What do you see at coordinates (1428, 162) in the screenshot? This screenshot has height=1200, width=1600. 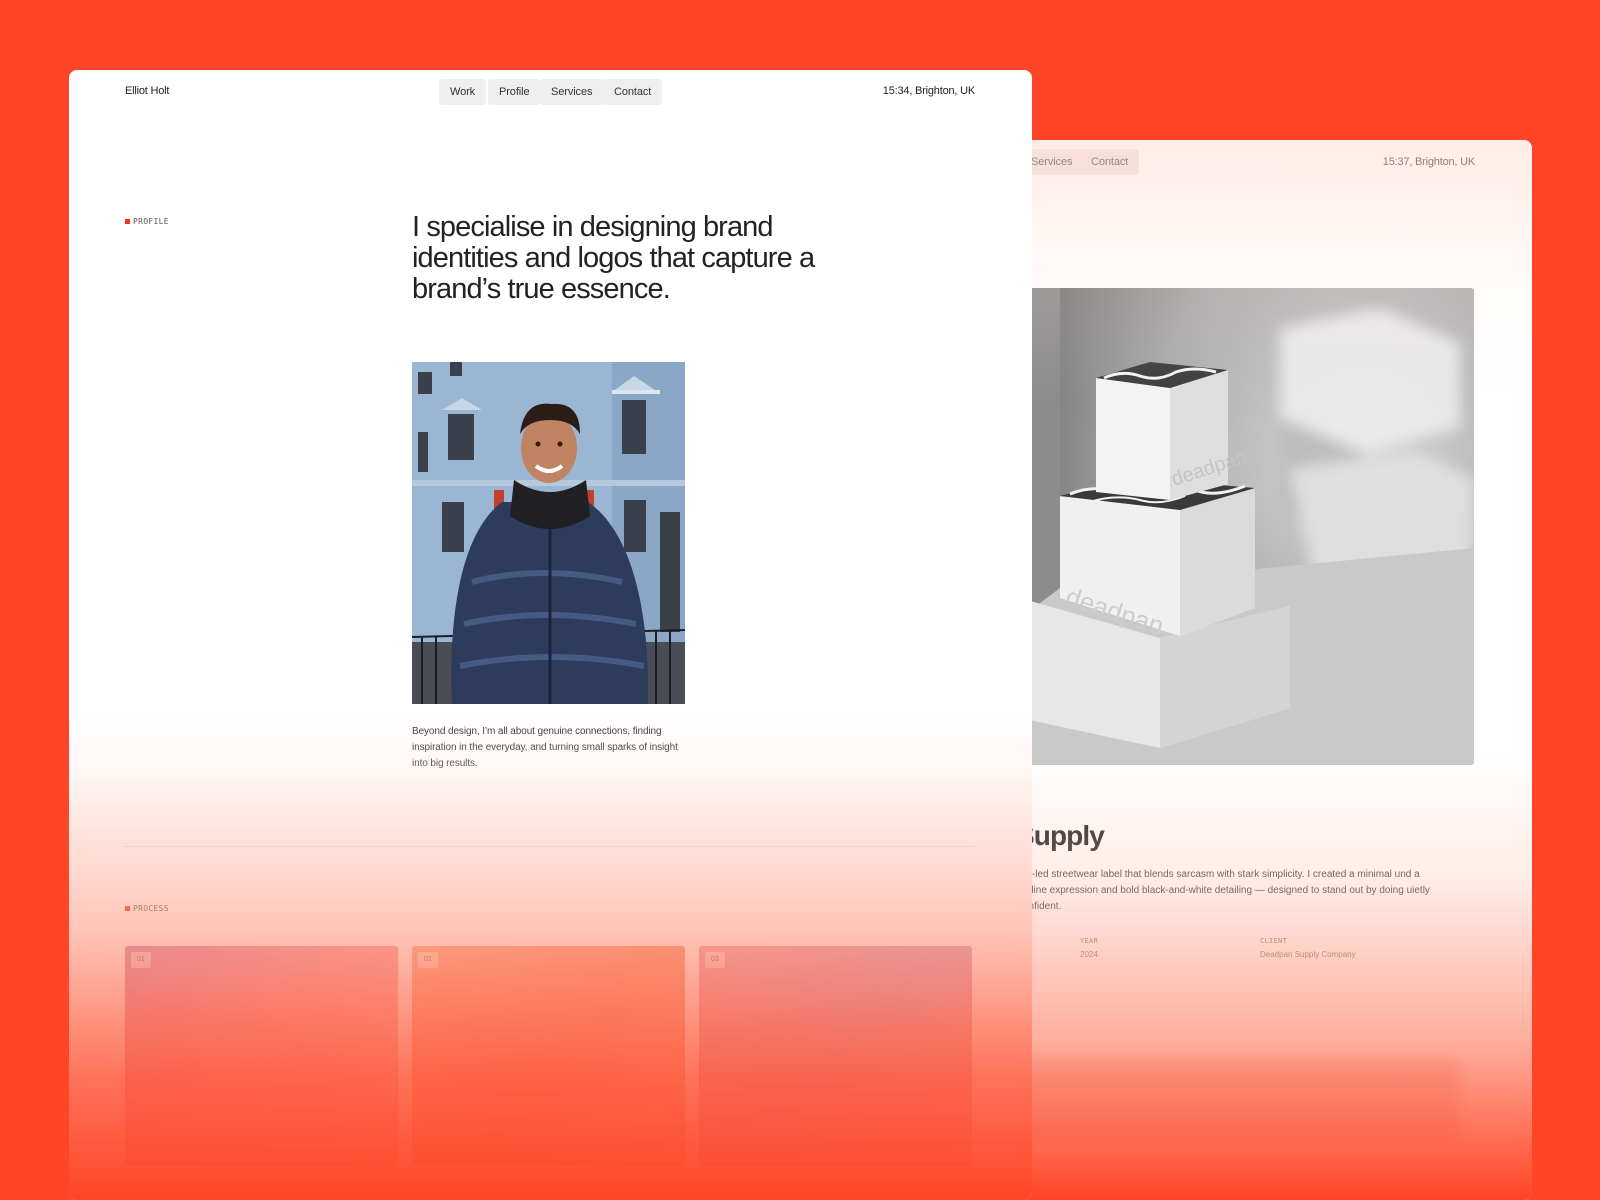 I see `location-time: 15:37, Brighton, UK` at bounding box center [1428, 162].